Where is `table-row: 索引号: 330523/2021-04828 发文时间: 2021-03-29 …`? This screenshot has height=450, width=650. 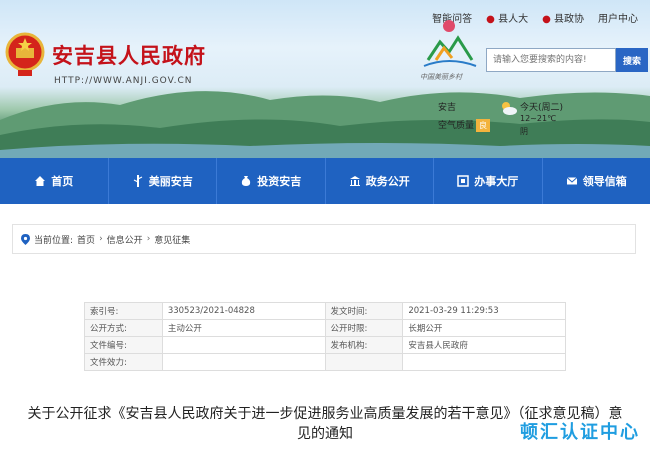
table-row: 索引号: 330523/2021-04828 发文时间: 2021-03-29 … is located at coordinates (325, 311).